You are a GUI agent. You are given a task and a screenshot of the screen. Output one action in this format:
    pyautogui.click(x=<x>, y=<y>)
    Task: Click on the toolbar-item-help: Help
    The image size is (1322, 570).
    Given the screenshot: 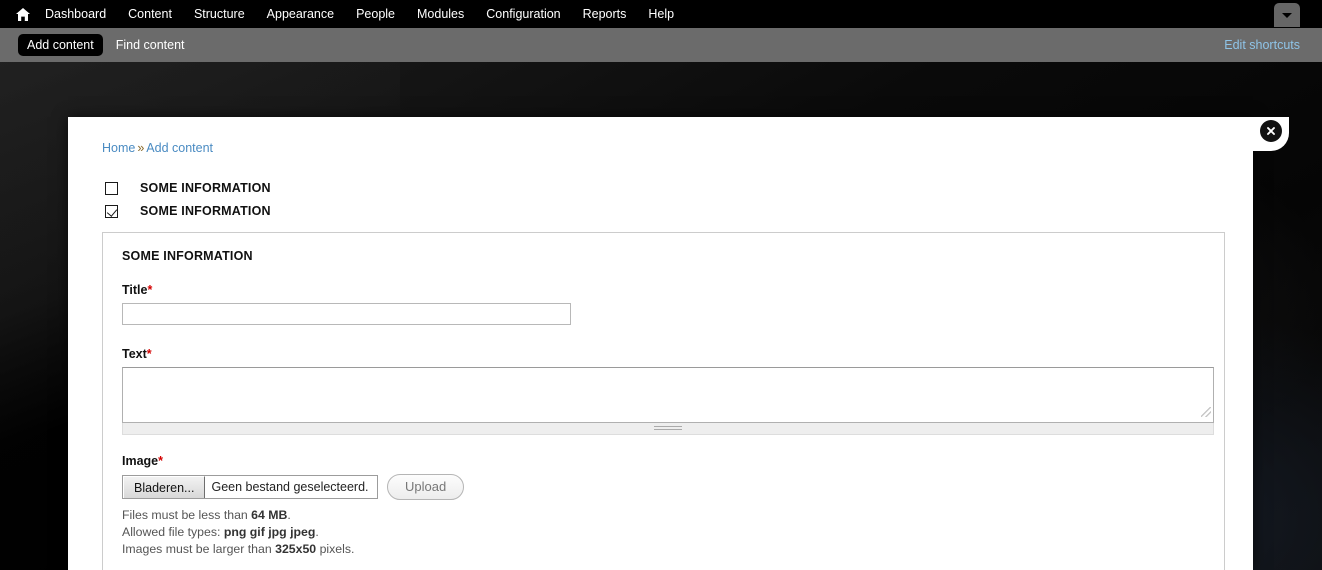 What is the action you would take?
    pyautogui.click(x=661, y=14)
    